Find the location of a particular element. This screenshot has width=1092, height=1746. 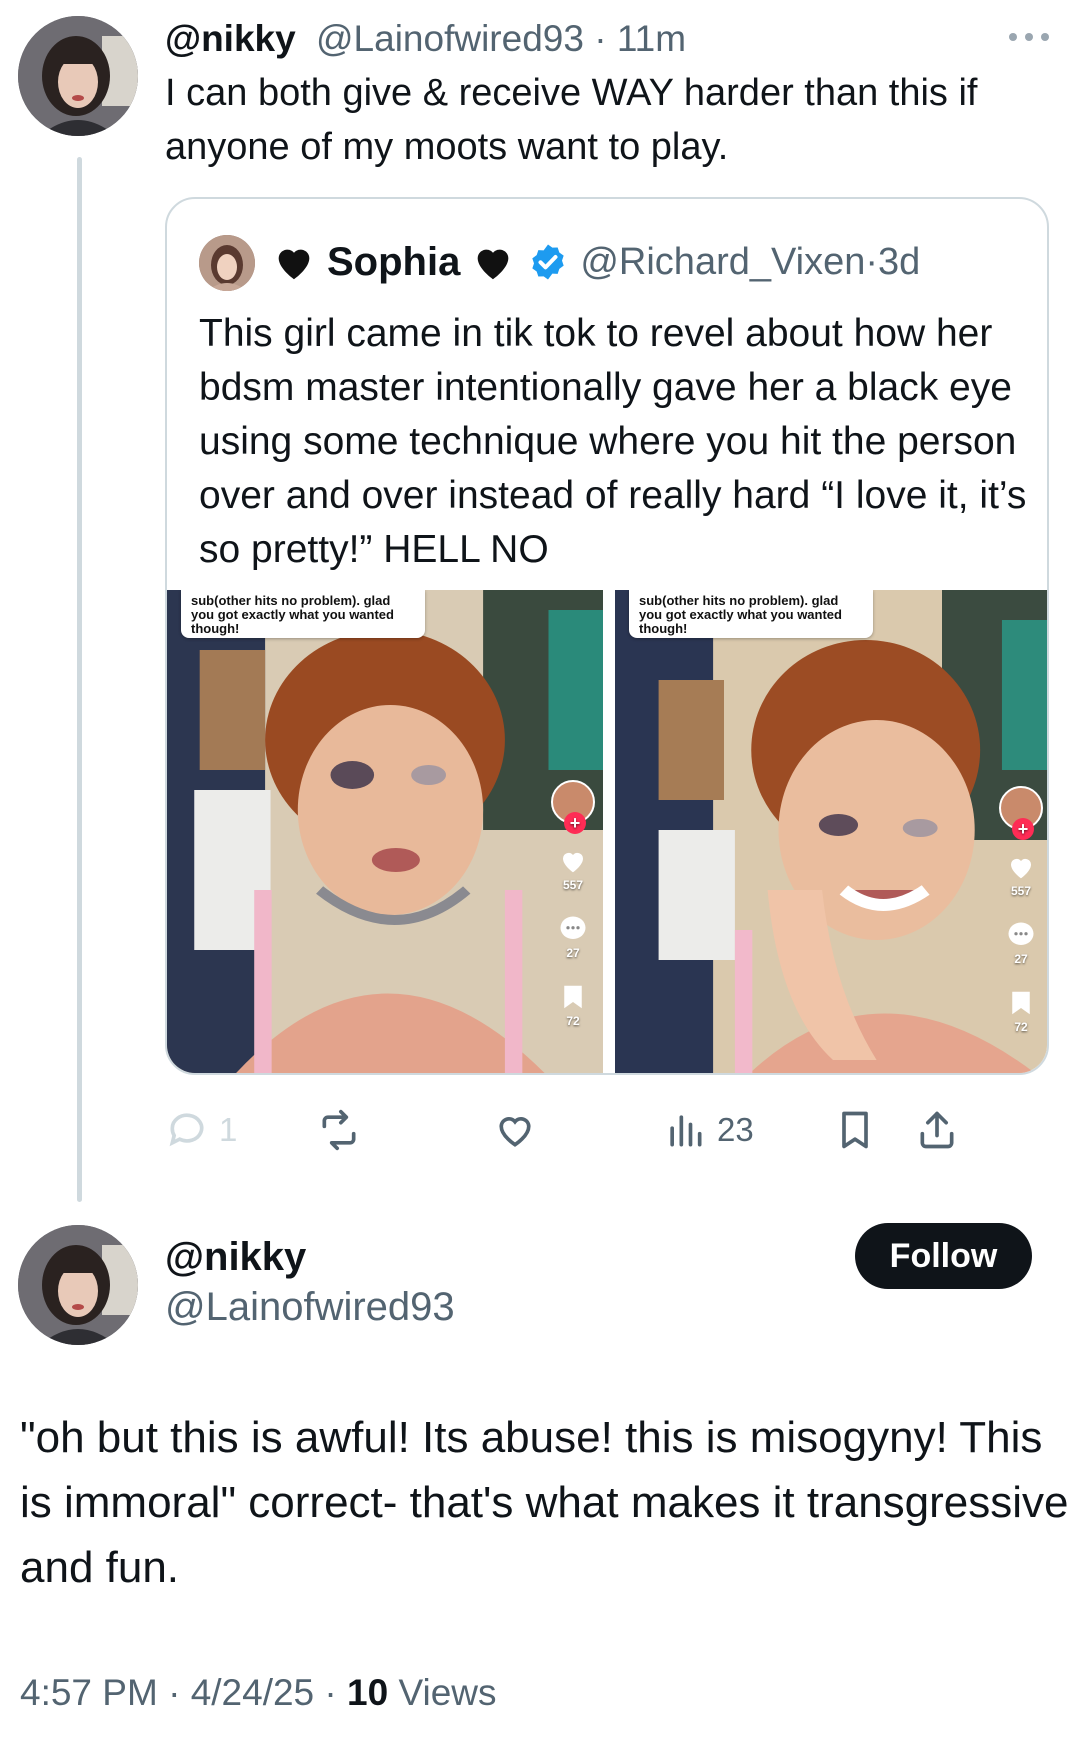

timestamp: 11m is located at coordinates (651, 38).